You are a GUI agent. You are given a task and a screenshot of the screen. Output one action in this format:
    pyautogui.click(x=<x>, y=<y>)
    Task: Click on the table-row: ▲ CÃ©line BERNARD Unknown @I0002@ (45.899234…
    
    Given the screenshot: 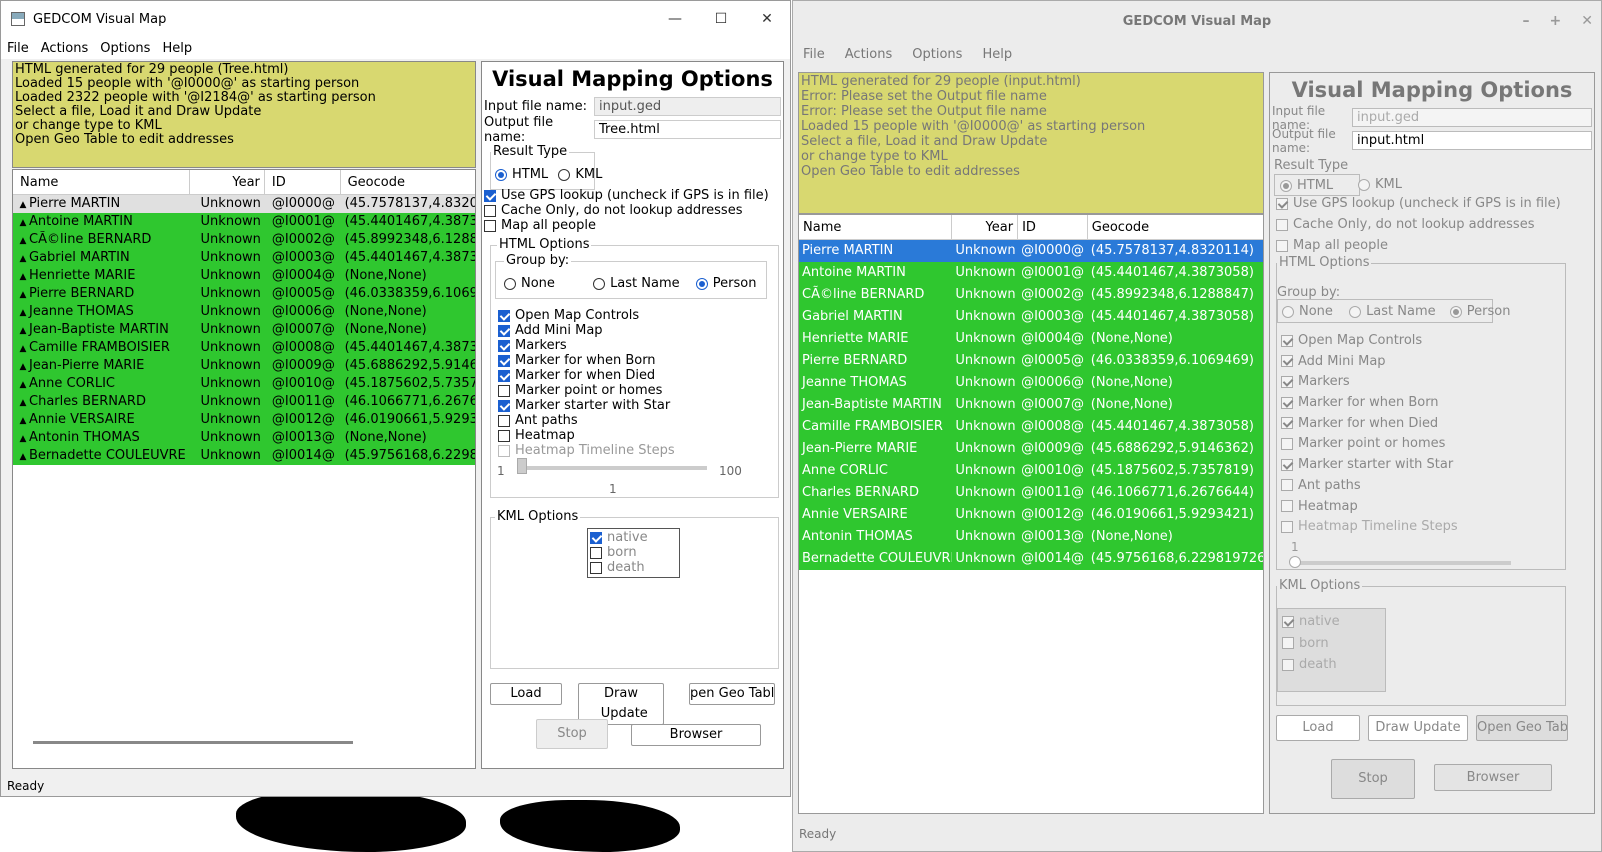 What is the action you would take?
    pyautogui.click(x=244, y=240)
    